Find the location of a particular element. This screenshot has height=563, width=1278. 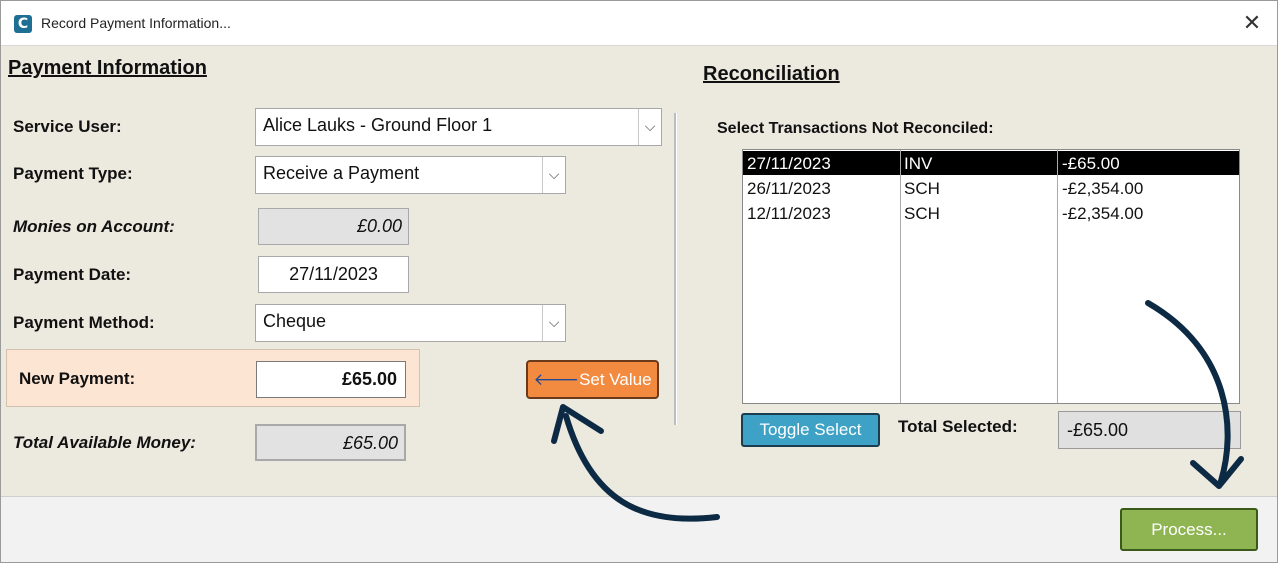

title-bar: C Record Payment Information... ✕ is located at coordinates (639, 23).